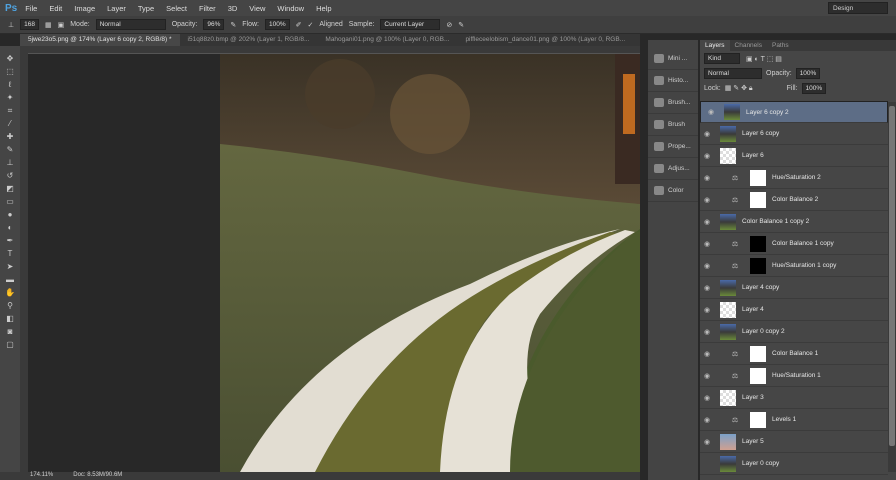 The height and width of the screenshot is (480, 896). What do you see at coordinates (10, 215) in the screenshot?
I see `blur-tool-icon: ●` at bounding box center [10, 215].